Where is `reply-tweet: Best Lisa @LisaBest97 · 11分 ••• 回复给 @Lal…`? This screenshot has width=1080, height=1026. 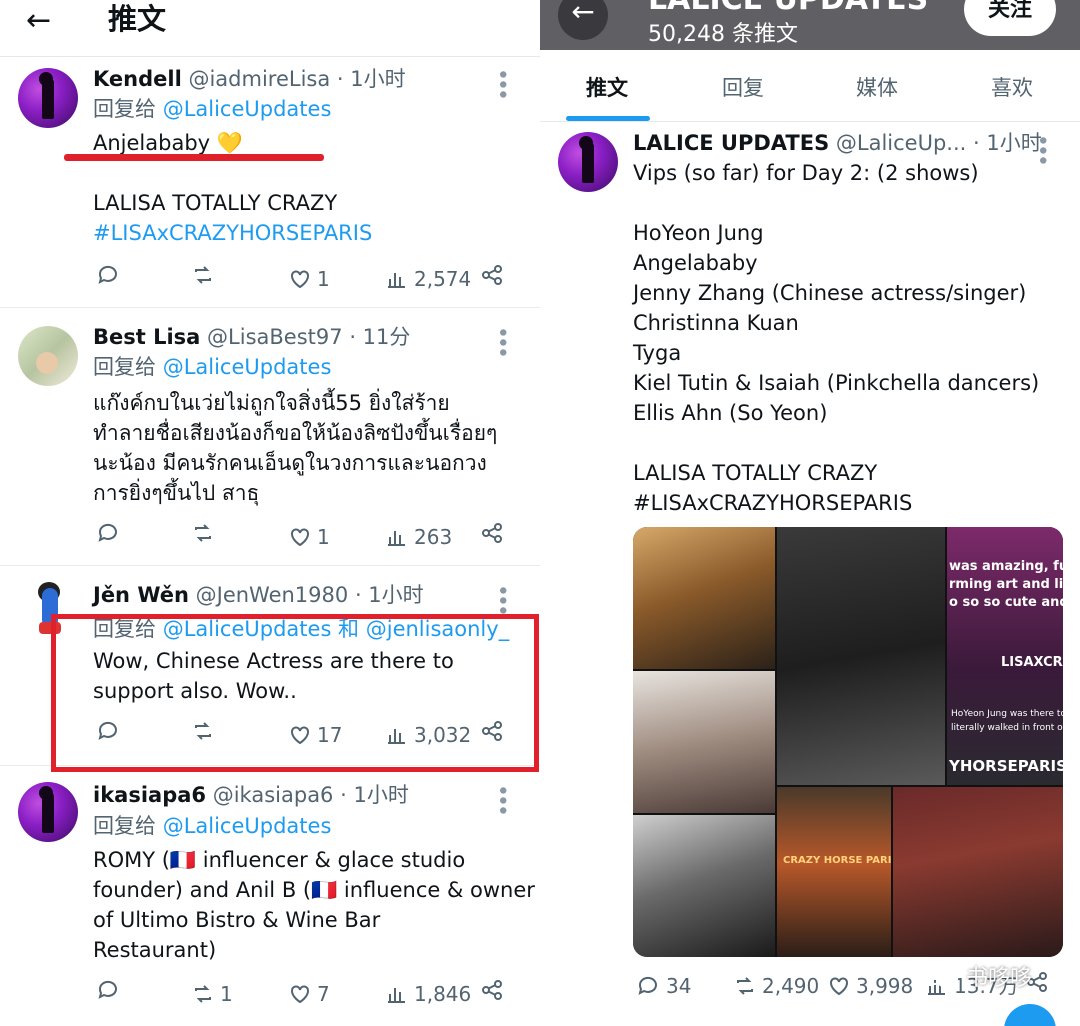 reply-tweet: Best Lisa @LisaBest97 · 11分 ••• 回复给 @Lal… is located at coordinates (270, 437).